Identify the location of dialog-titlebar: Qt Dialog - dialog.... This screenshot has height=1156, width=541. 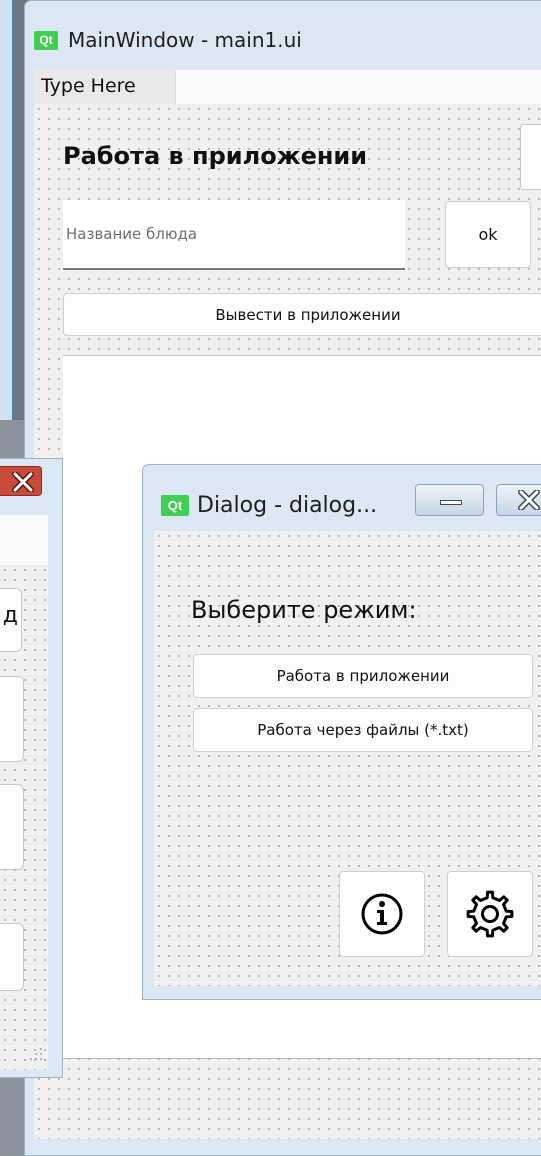
(269, 505).